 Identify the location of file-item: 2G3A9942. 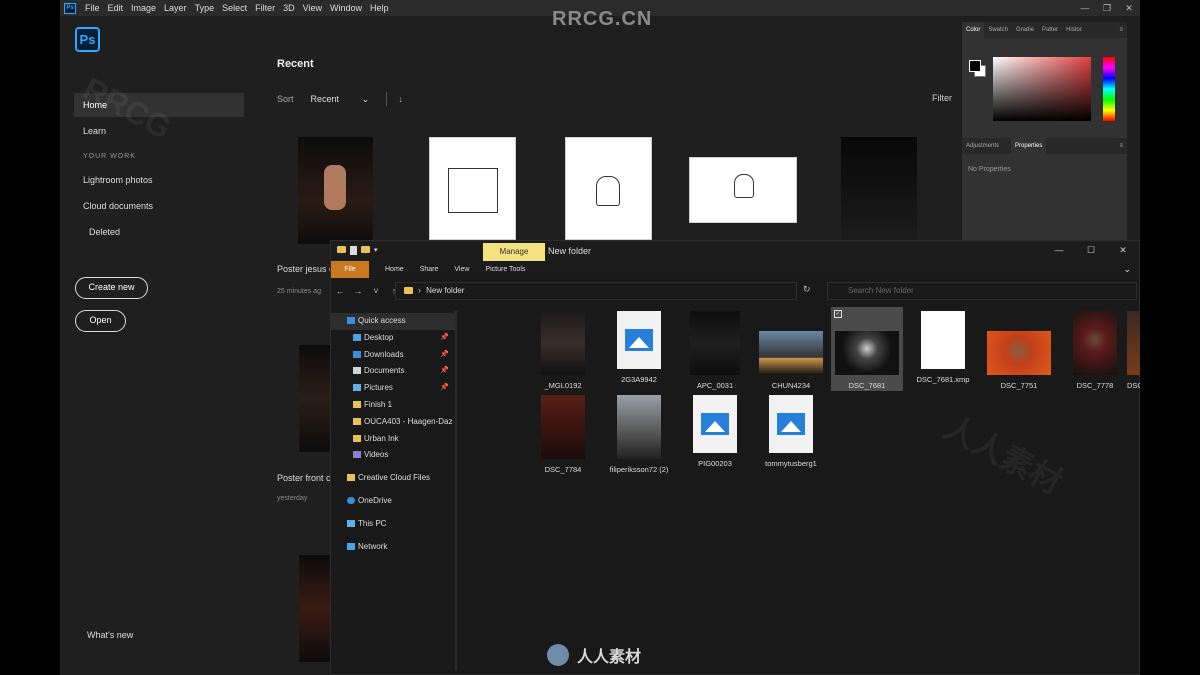
(639, 346).